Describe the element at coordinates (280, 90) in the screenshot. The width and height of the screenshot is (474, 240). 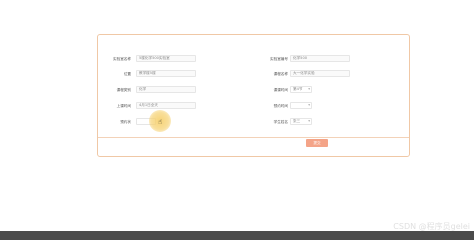
I see `course-session-label: 课课时间` at that location.